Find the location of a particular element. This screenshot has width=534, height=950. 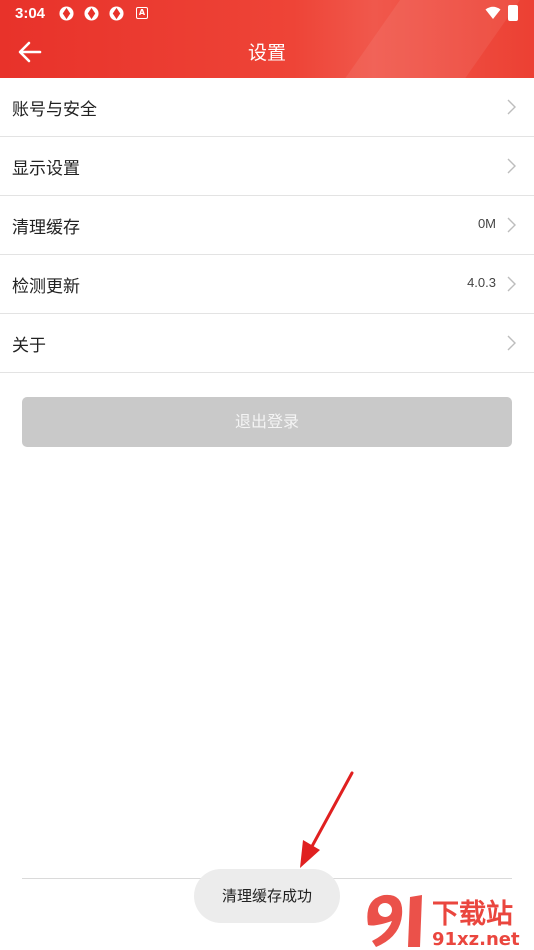

toast-message: 清理缓存成功 is located at coordinates (267, 896).